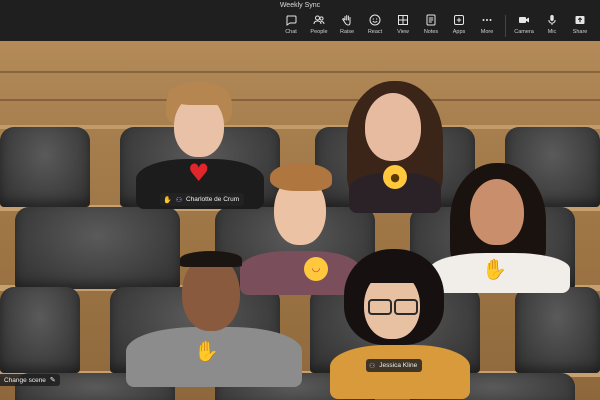 The height and width of the screenshot is (400, 600). I want to click on notes-button: Notes, so click(431, 26).